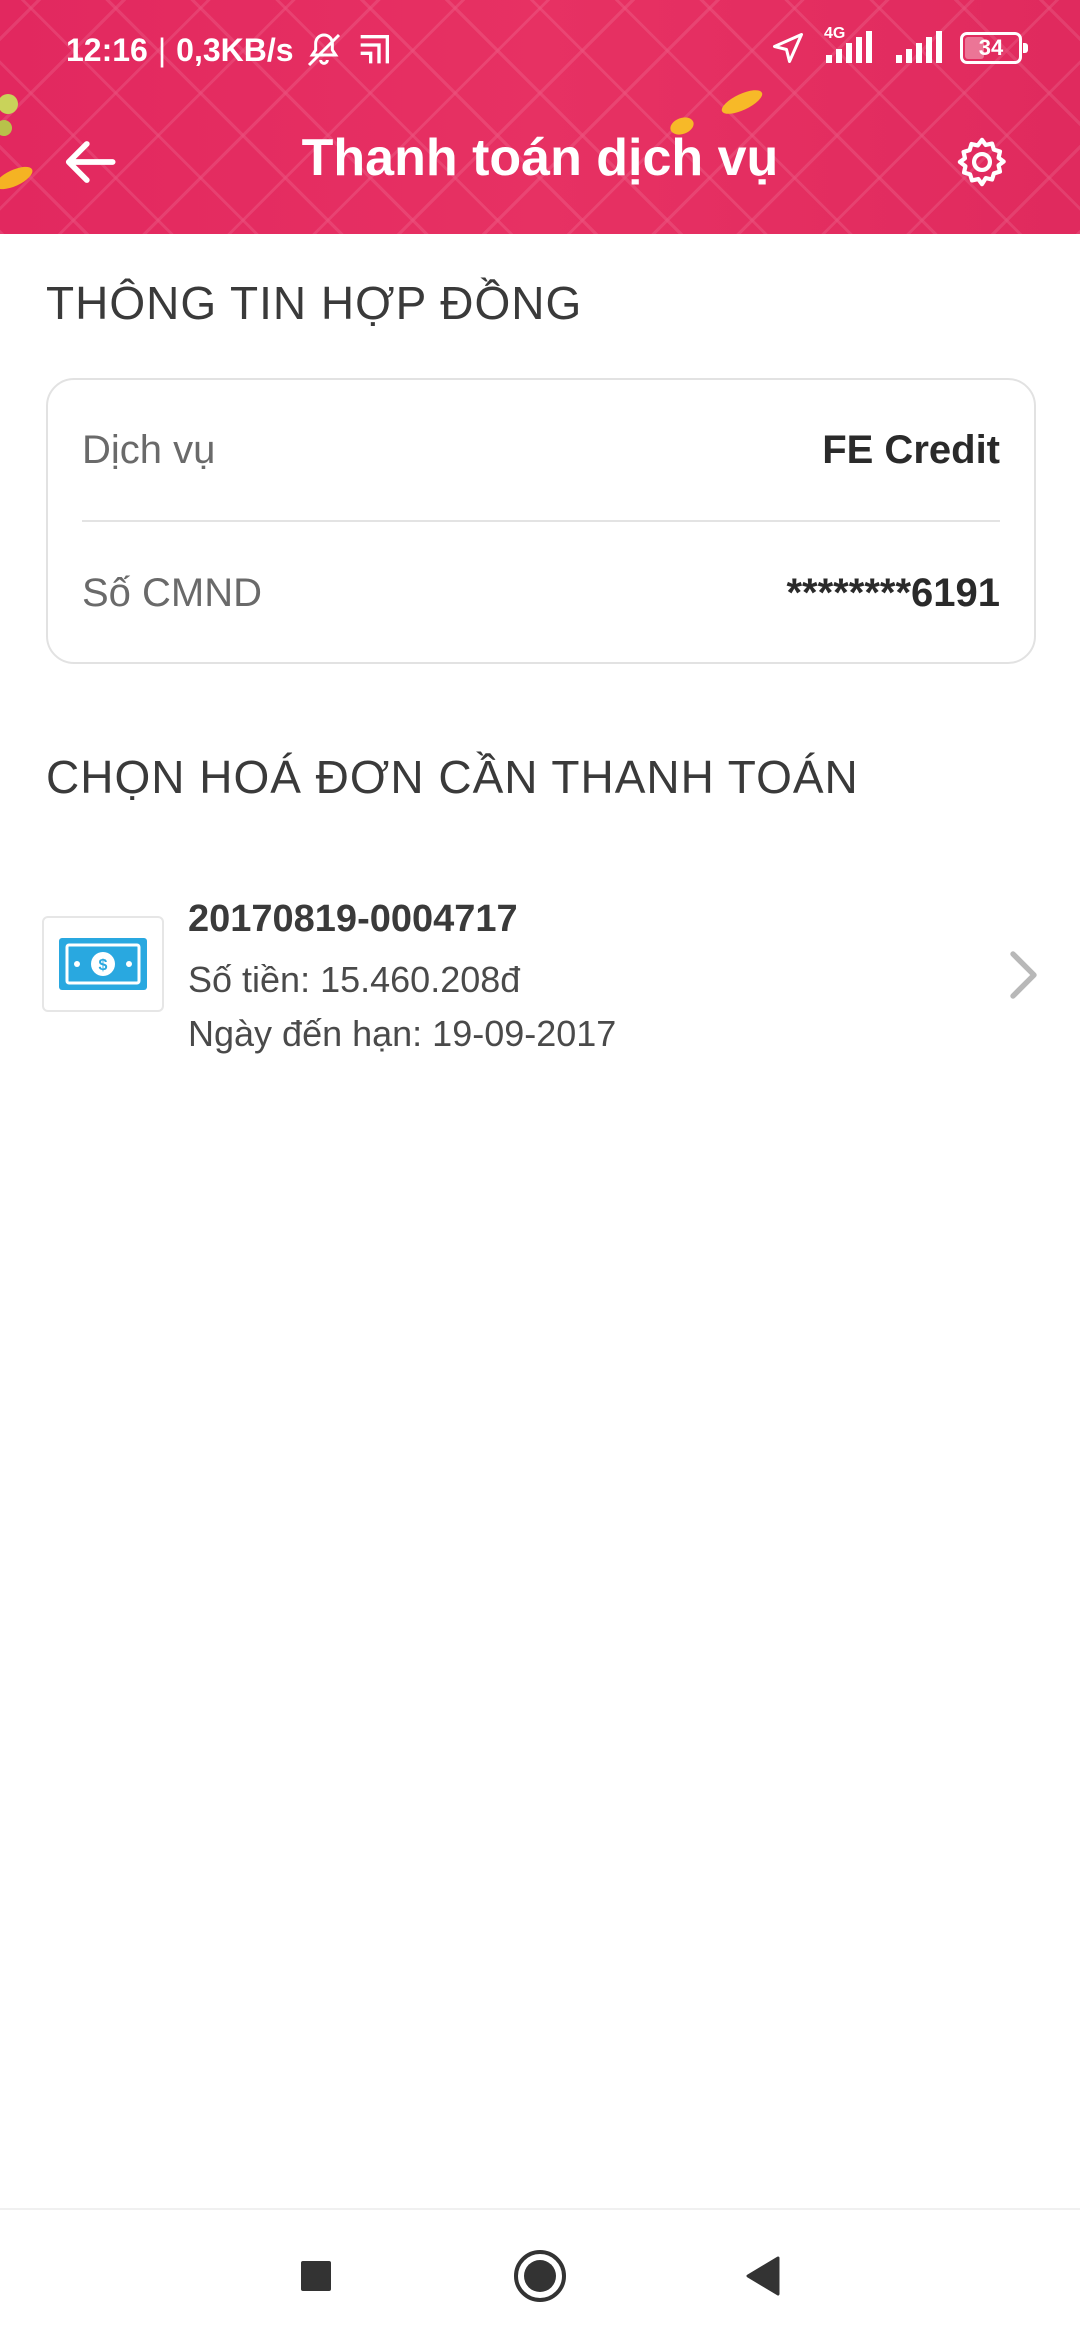 This screenshot has width=1080, height=2340. I want to click on home-button, so click(540, 2276).